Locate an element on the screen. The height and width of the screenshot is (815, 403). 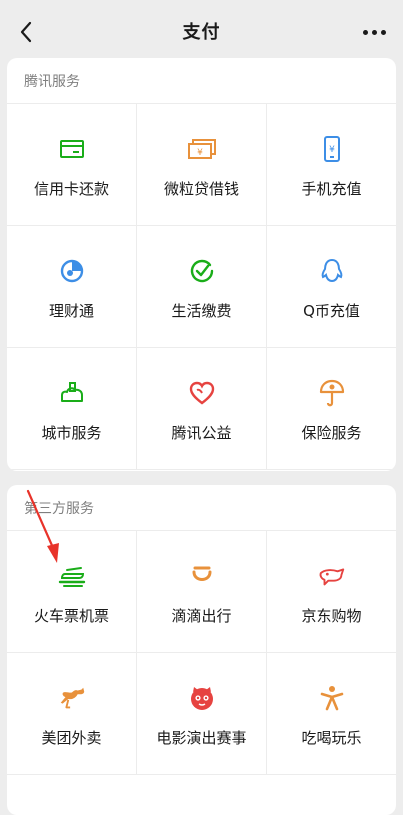
service-label: 城市服务 is located at coordinates (71, 433).